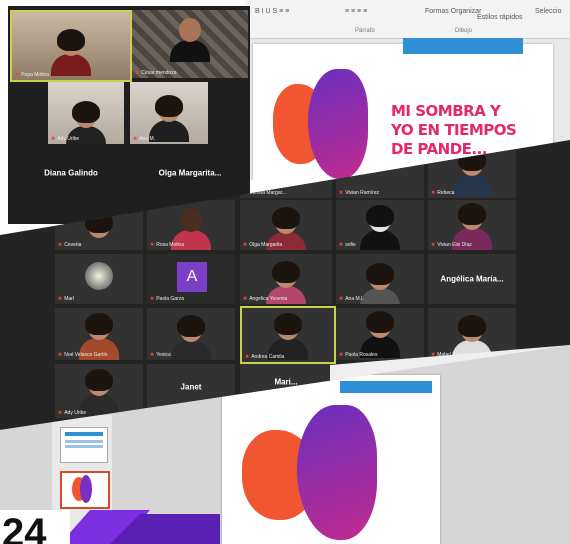 This screenshot has width=570, height=544. Describe the element at coordinates (286, 279) in the screenshot. I see `video-tile: ✖ Angelica Yesenia` at that location.